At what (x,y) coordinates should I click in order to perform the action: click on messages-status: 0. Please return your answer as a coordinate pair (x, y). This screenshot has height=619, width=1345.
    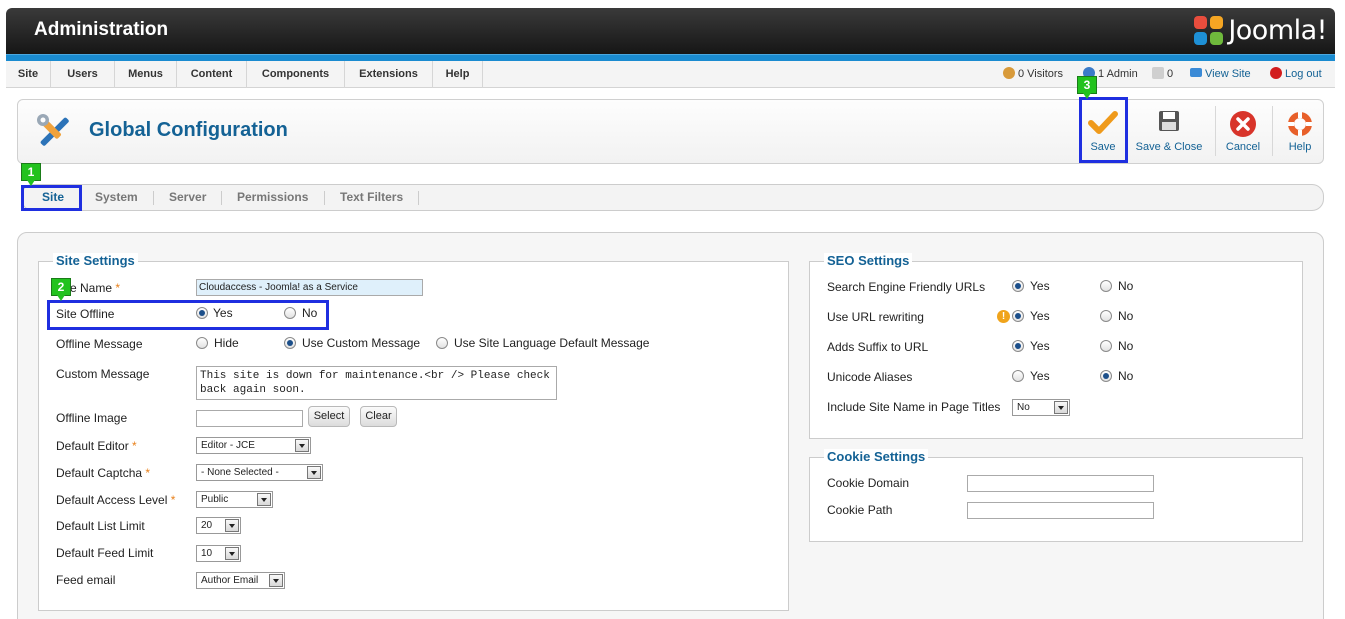
    Looking at the image, I should click on (1162, 74).